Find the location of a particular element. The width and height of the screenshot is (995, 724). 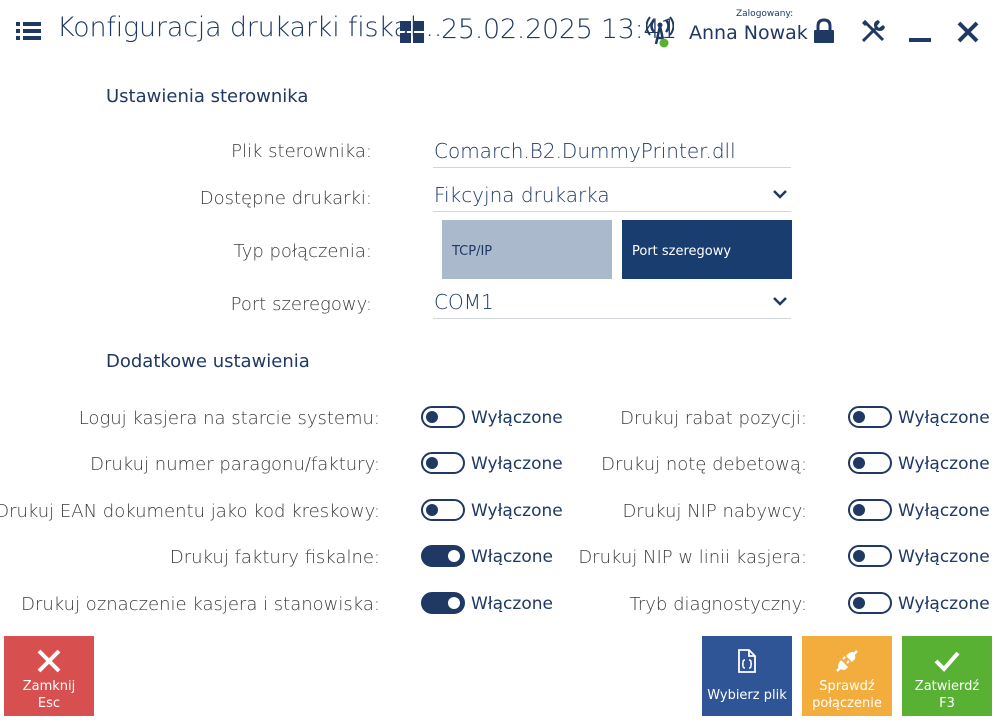

check-connection-button: Sprawdź połączenie is located at coordinates (847, 676).